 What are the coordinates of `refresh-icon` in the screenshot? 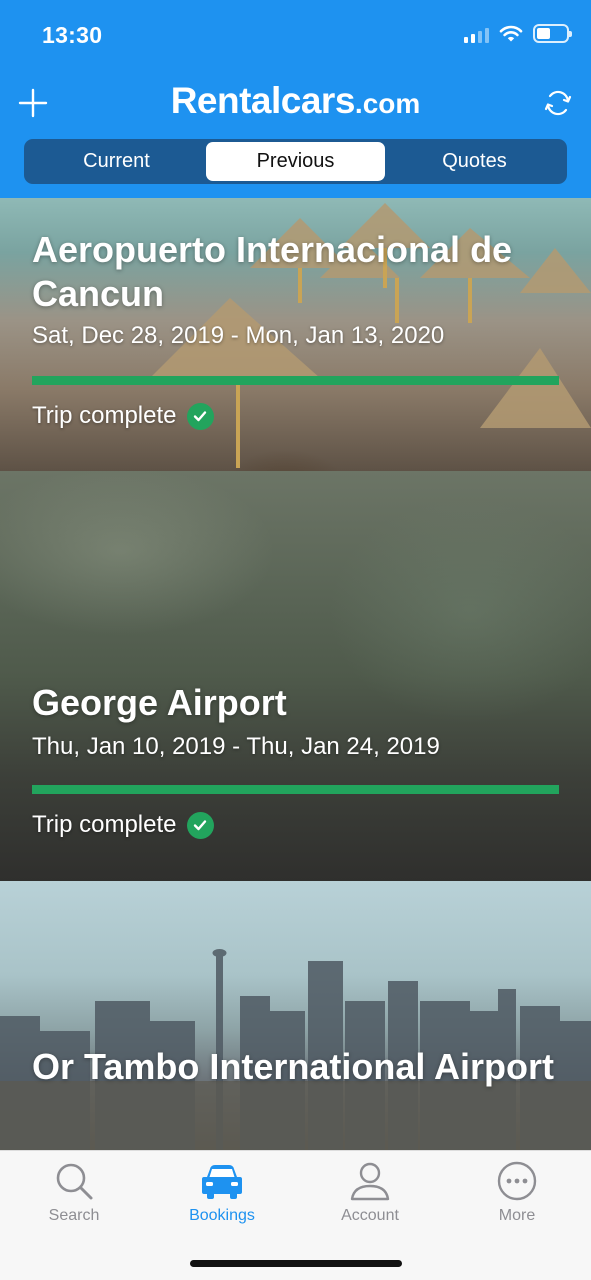 It's located at (558, 103).